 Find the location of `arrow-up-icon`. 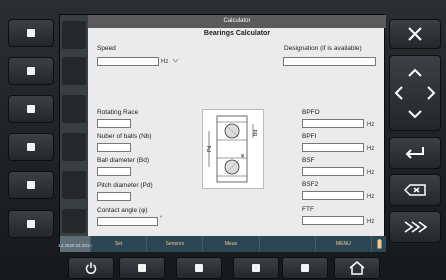

arrow-up-icon is located at coordinates (415, 72).